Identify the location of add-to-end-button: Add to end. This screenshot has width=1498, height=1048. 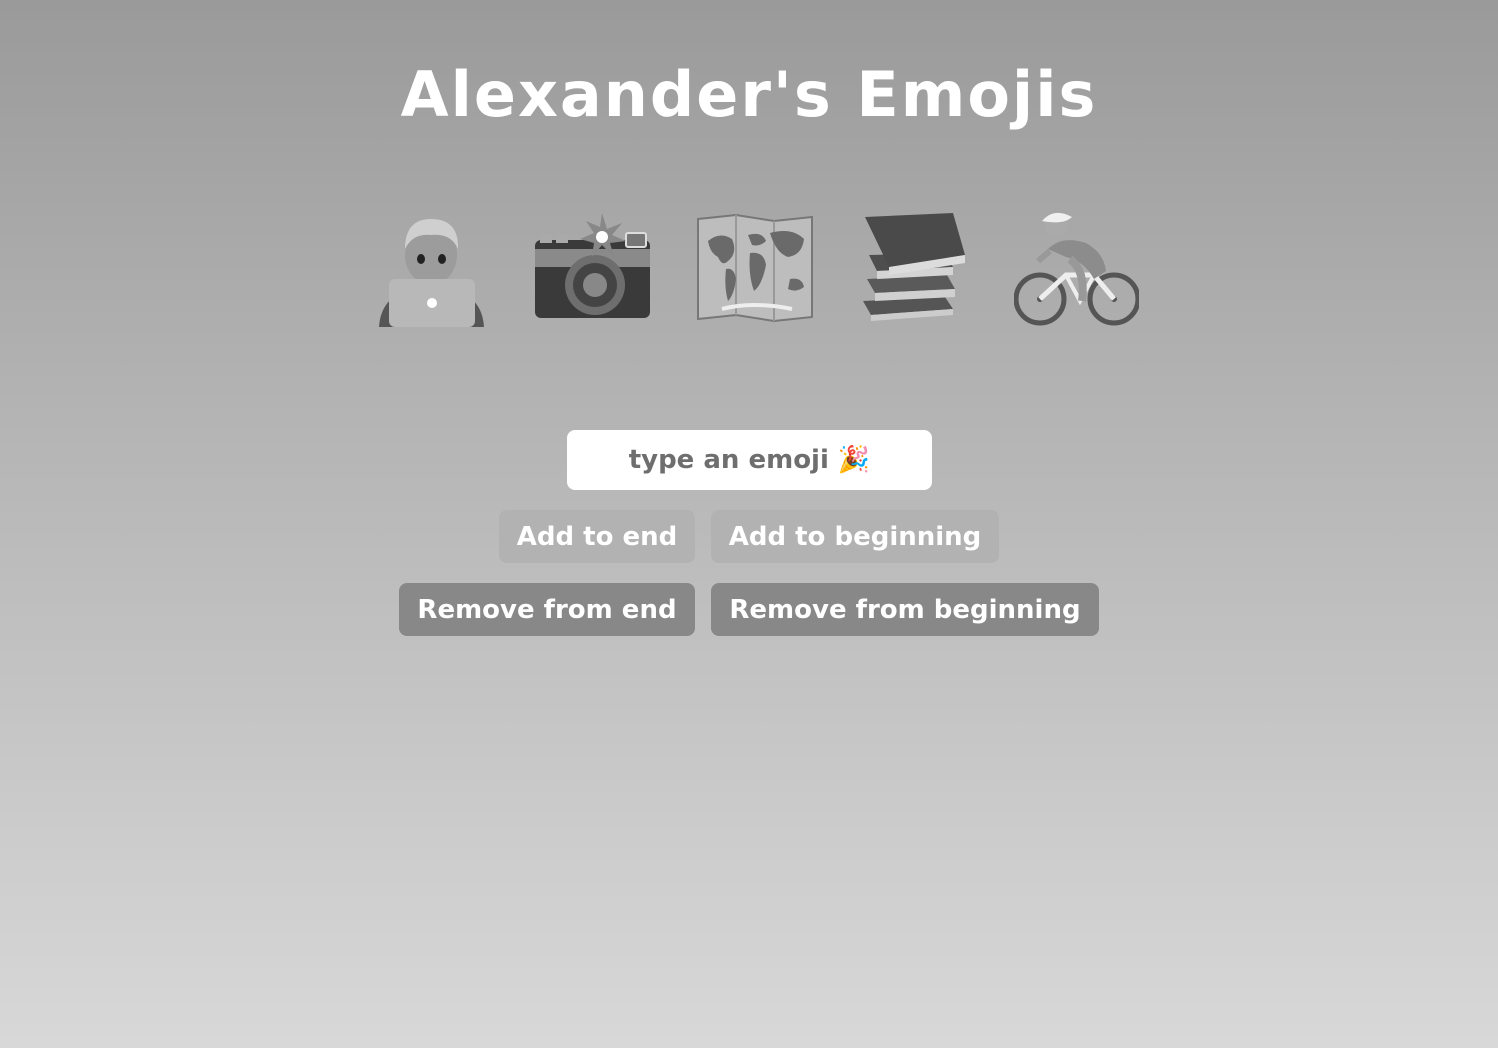
(597, 536).